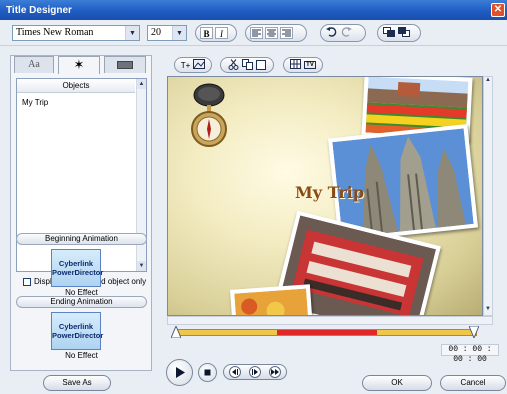 This screenshot has height=394, width=507. What do you see at coordinates (275, 374) in the screenshot?
I see `fast-forward-icon` at bounding box center [275, 374].